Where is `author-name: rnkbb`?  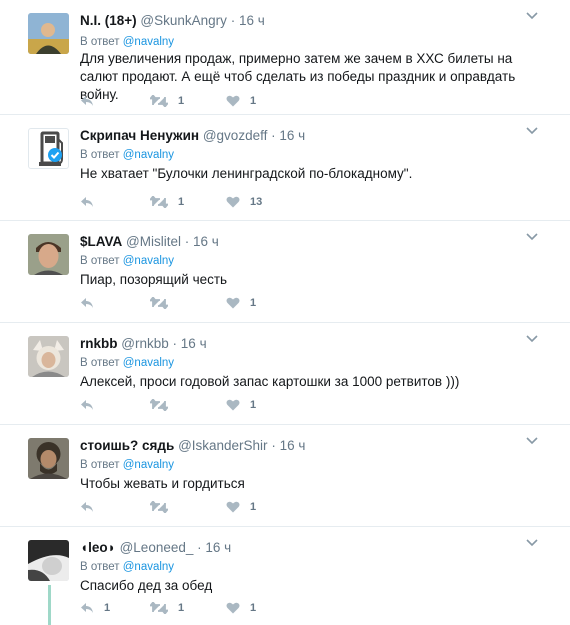
author-name: rnkbb is located at coordinates (99, 343).